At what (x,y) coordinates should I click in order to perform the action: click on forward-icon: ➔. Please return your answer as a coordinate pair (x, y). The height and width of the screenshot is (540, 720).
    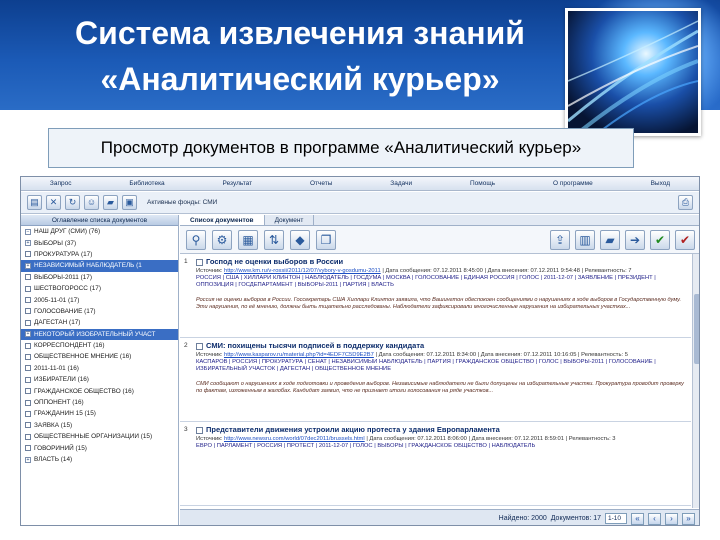
    Looking at the image, I should click on (635, 240).